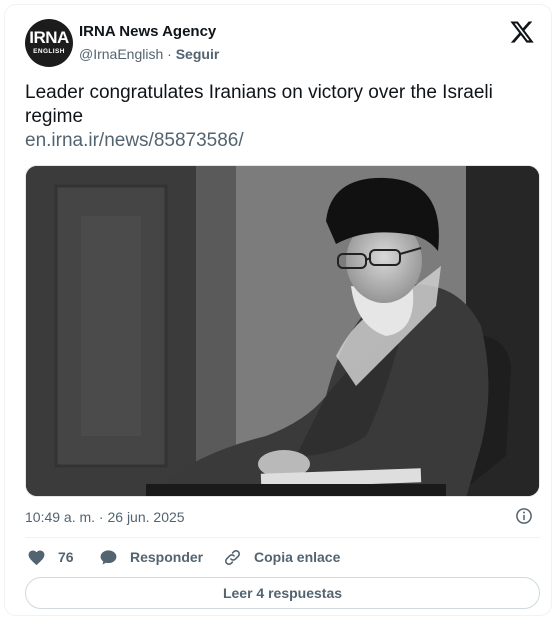 The height and width of the screenshot is (624, 556). Describe the element at coordinates (36, 557) in the screenshot. I see `heart-icon` at that location.